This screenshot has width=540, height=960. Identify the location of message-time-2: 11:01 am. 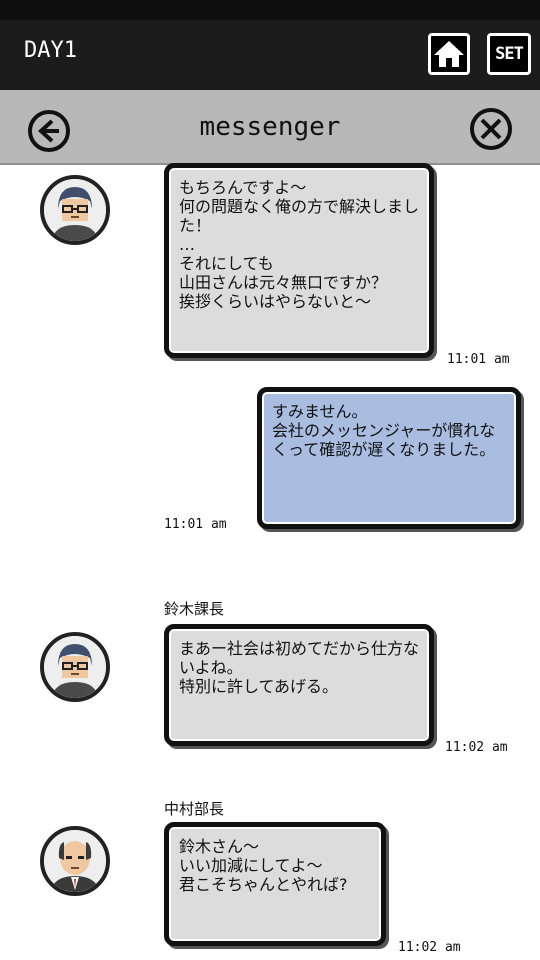
(195, 524).